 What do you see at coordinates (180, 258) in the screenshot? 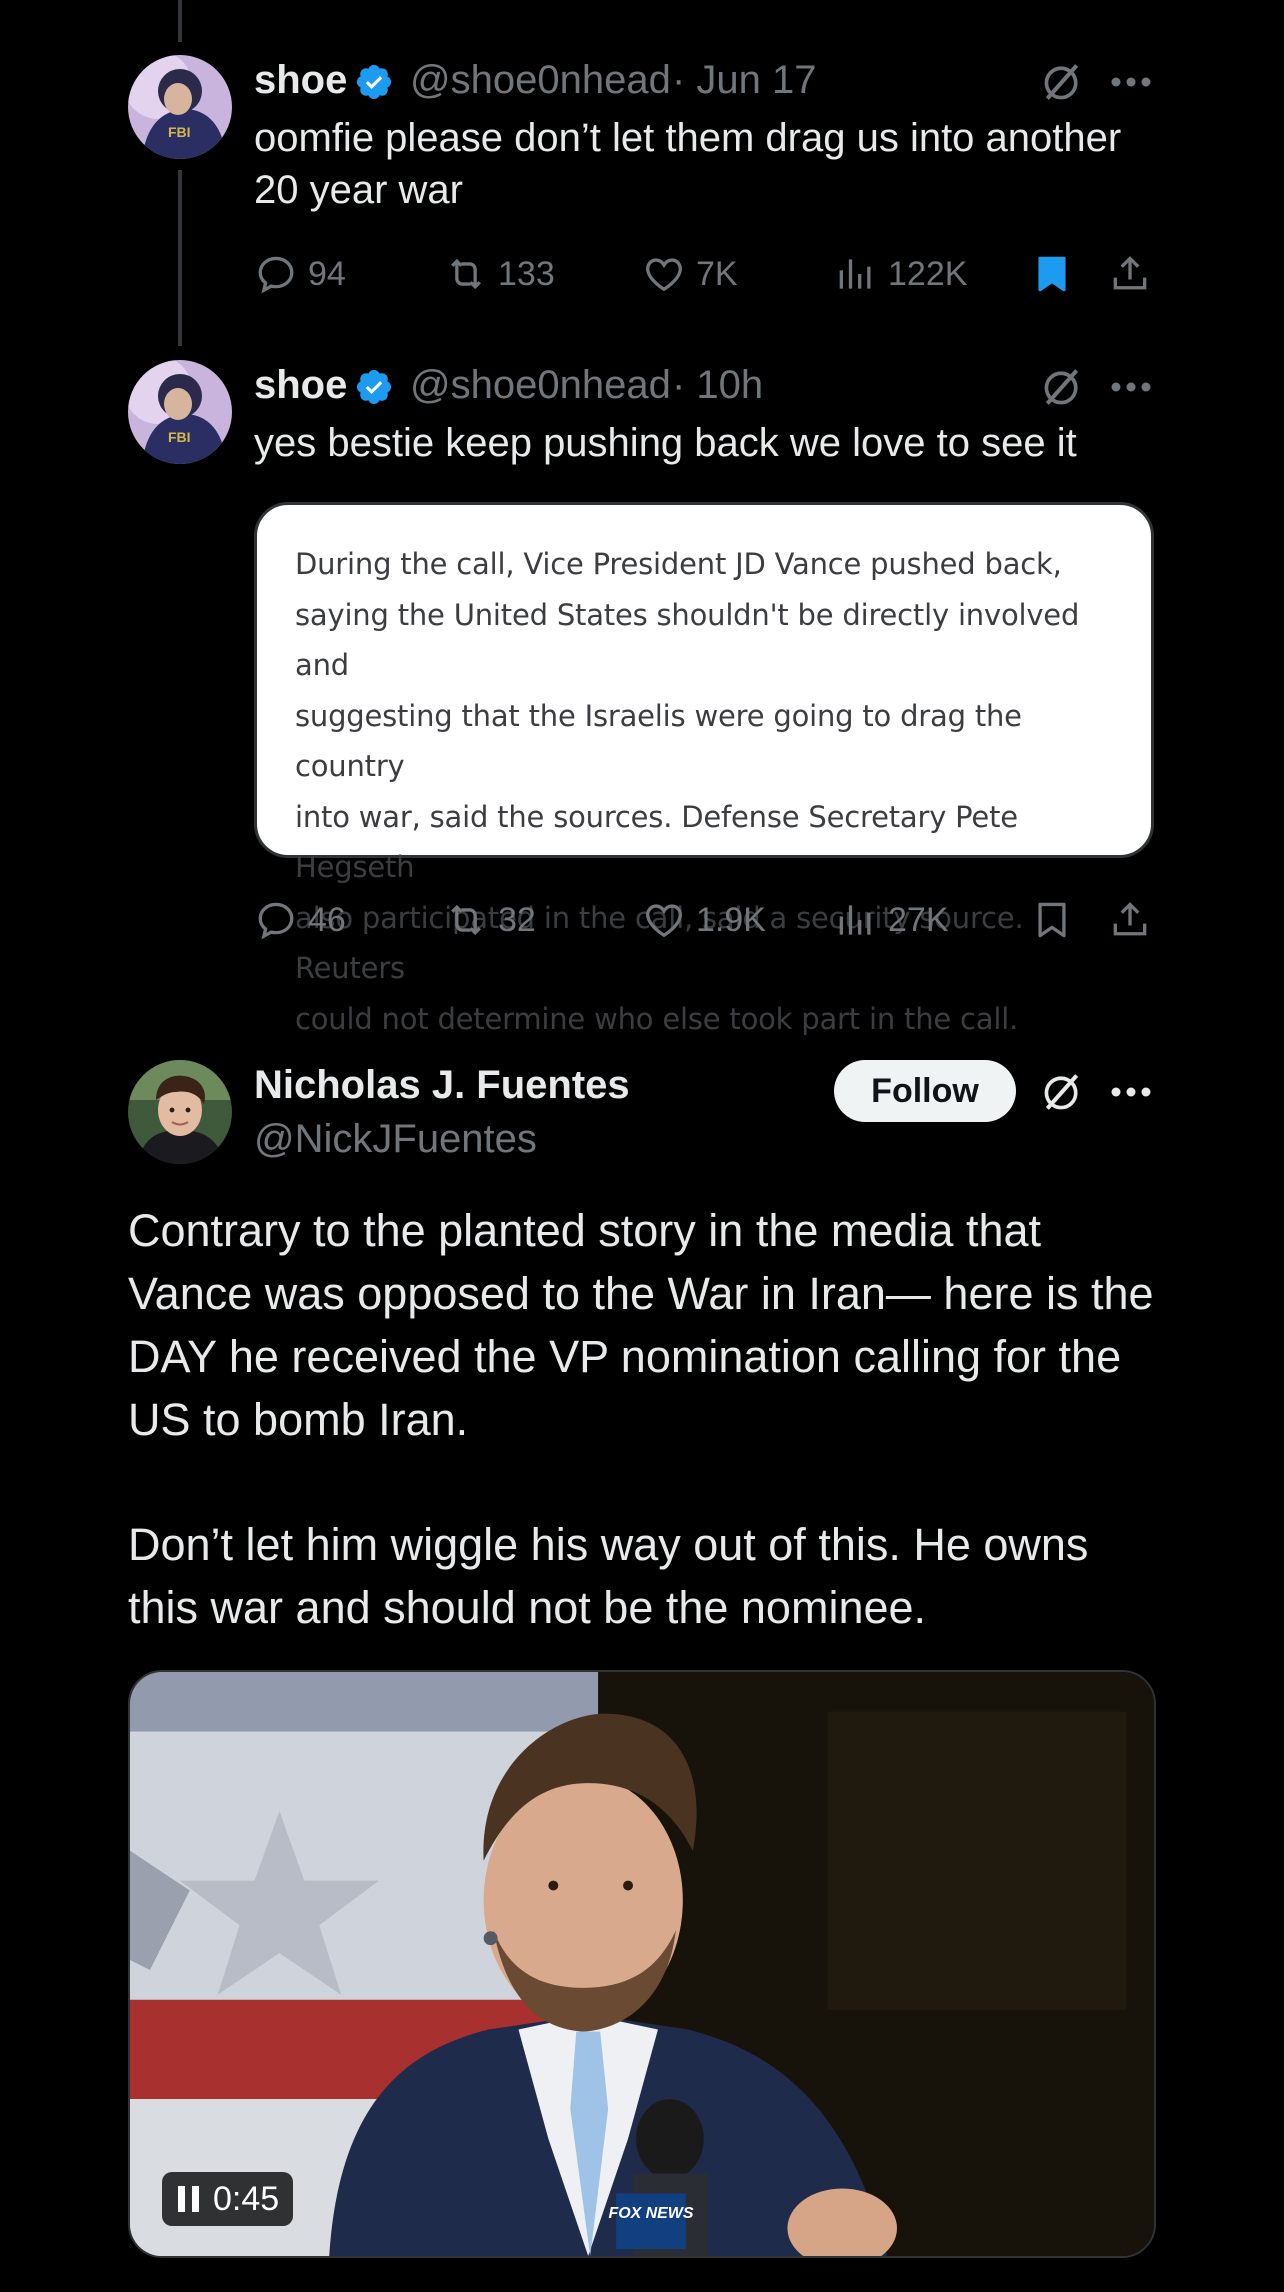
I see `thread-line-middle` at bounding box center [180, 258].